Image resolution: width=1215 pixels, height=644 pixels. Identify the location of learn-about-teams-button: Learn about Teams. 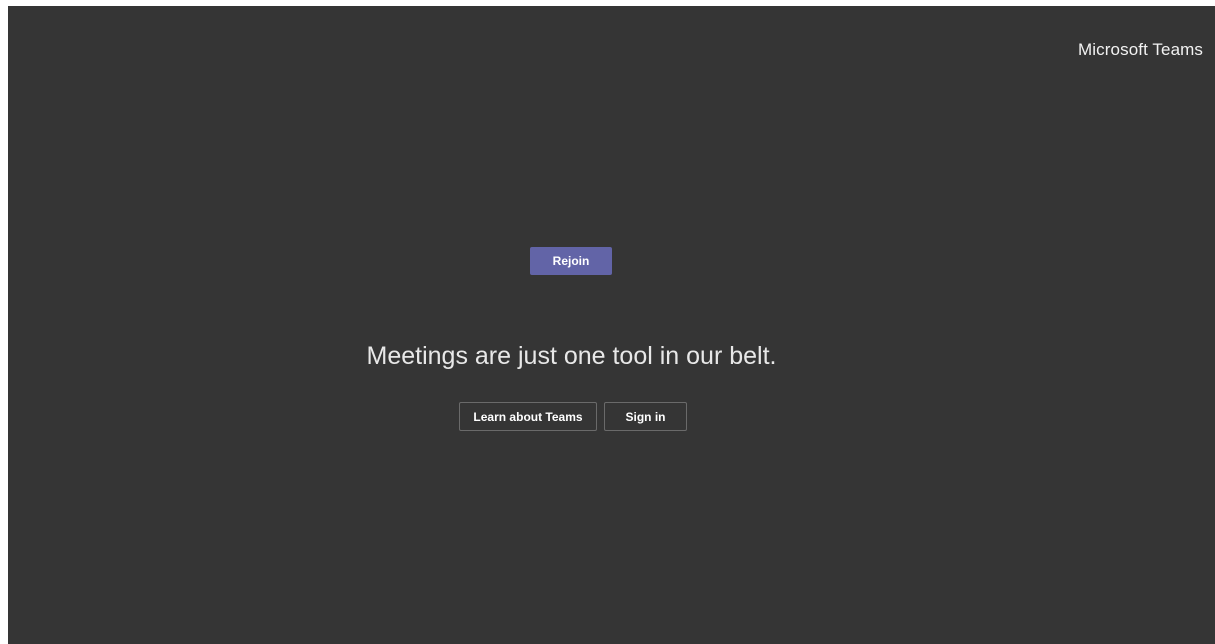
(528, 416).